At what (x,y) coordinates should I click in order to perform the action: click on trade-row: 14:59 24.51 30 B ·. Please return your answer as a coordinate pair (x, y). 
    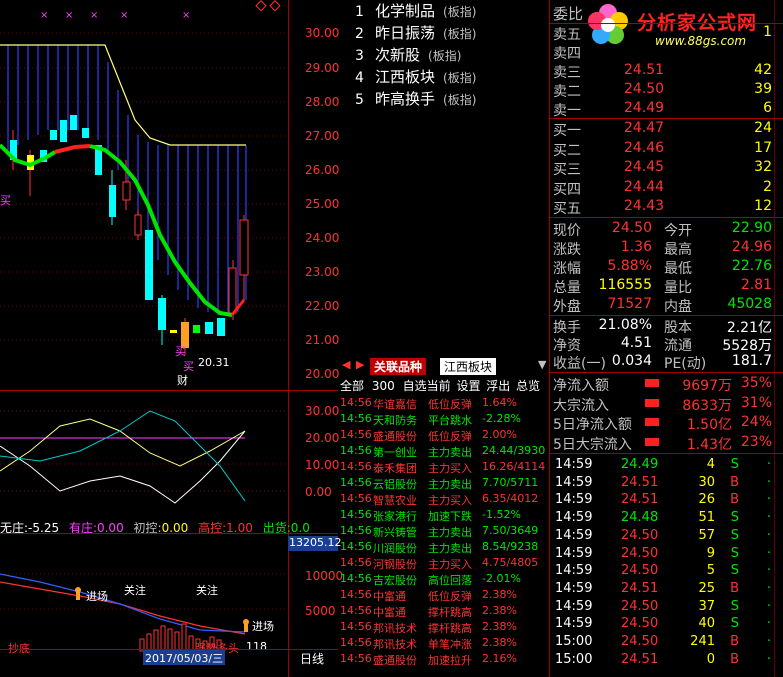
    Looking at the image, I should click on (666, 484).